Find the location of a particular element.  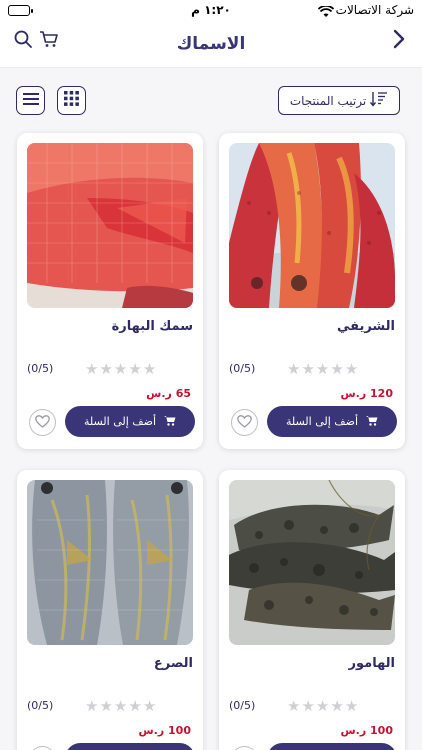

grid-view-icon is located at coordinates (71, 100).